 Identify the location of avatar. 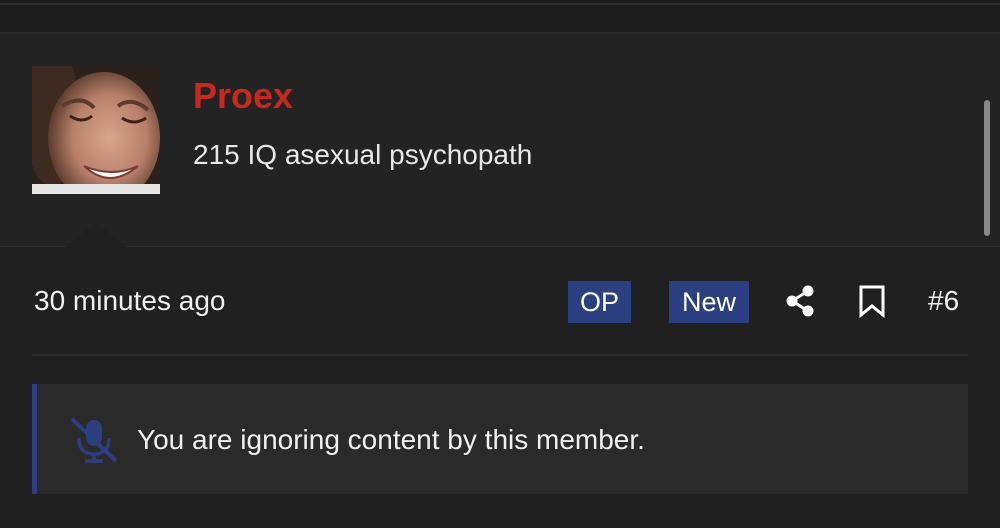
(96, 130).